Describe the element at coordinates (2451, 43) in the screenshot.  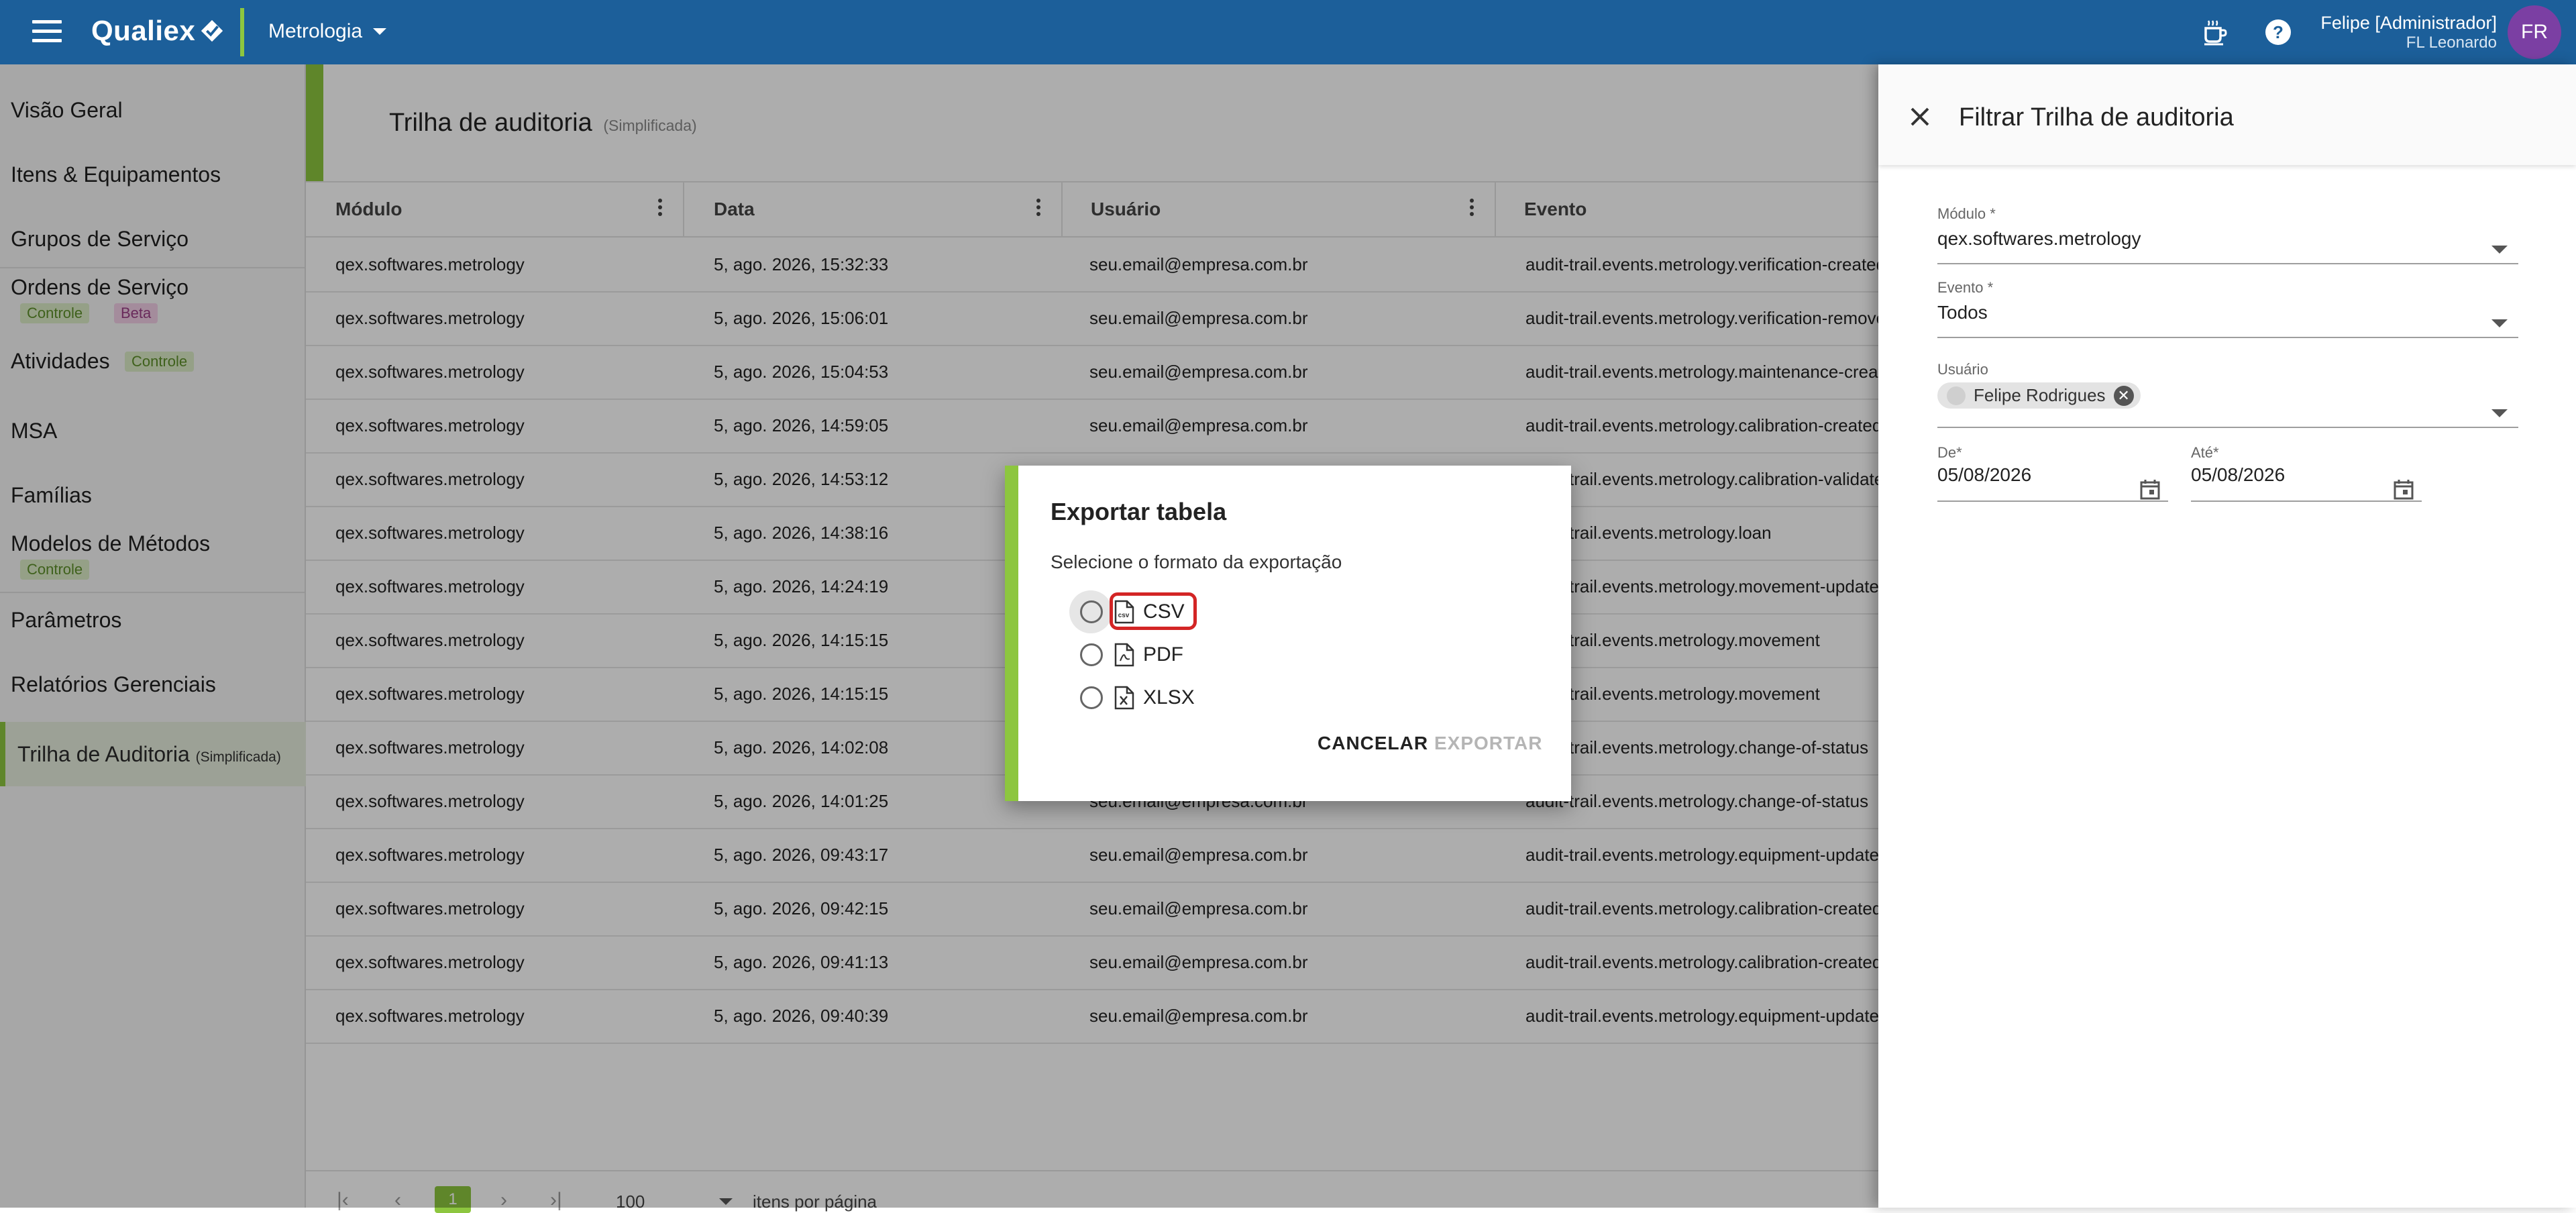
I see `user-company: FL Leonardo` at that location.